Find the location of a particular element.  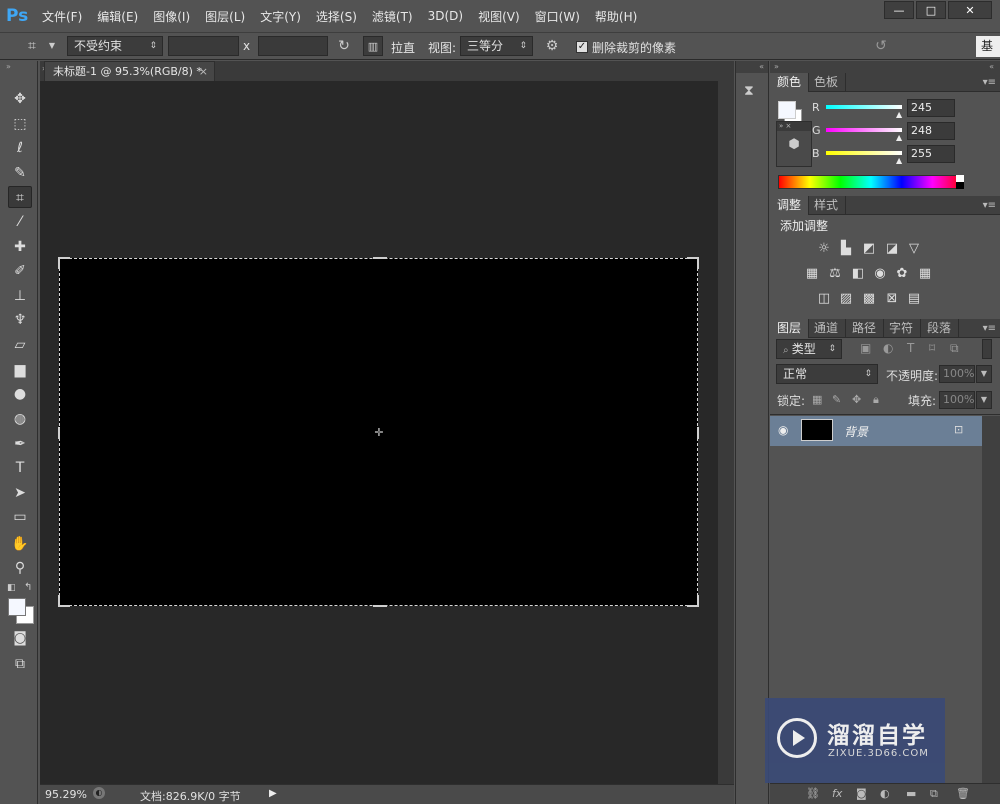

color-fg-swatch is located at coordinates (787, 110).